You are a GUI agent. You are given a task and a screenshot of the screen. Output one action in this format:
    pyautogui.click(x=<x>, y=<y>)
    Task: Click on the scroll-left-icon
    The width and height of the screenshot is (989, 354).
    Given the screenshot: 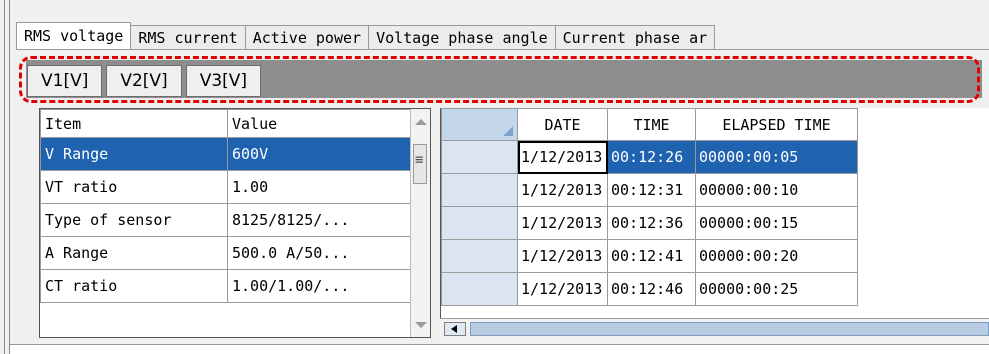 What is the action you would take?
    pyautogui.click(x=455, y=329)
    